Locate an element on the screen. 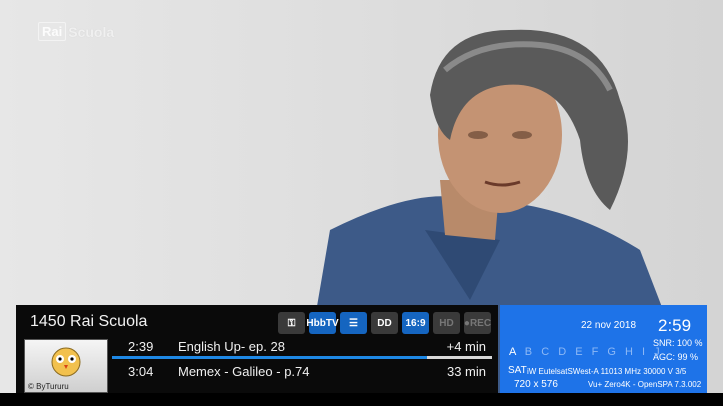 The image size is (723, 406). crypt-rest: B C D E F G H I J is located at coordinates (593, 352).